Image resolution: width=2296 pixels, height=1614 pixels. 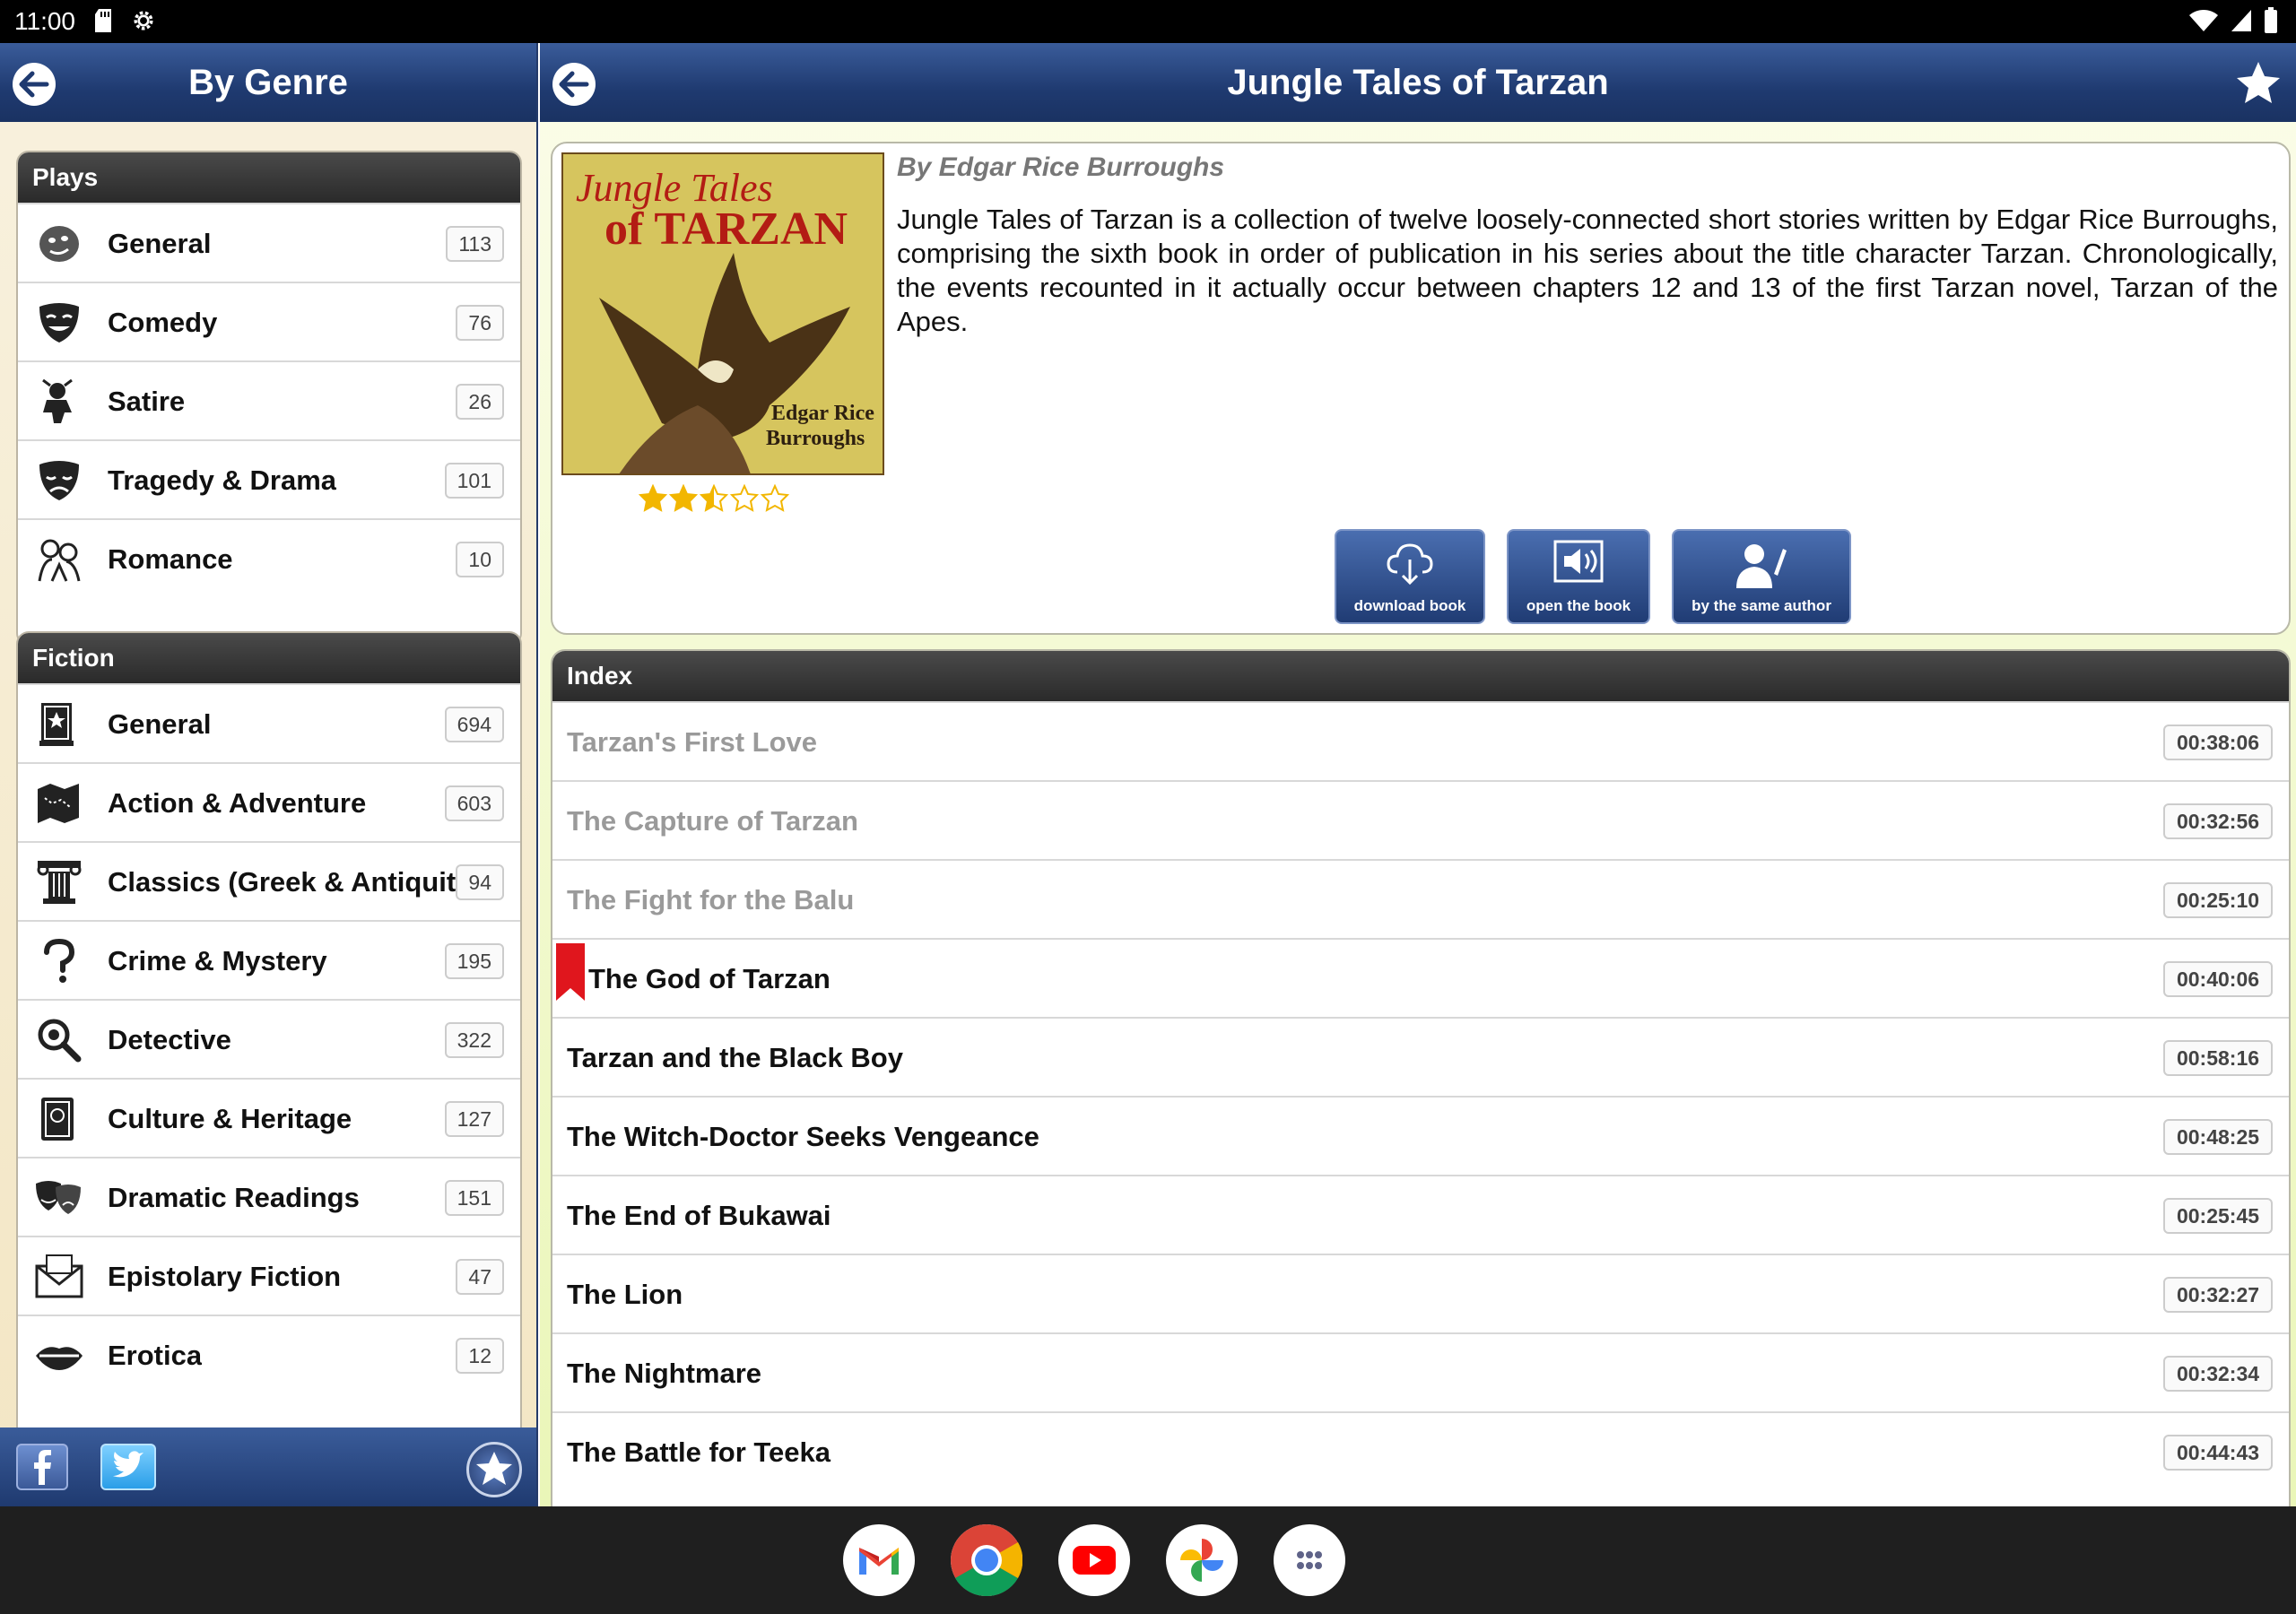 I want to click on chapter-title: The Nightmare, so click(x=664, y=1373).